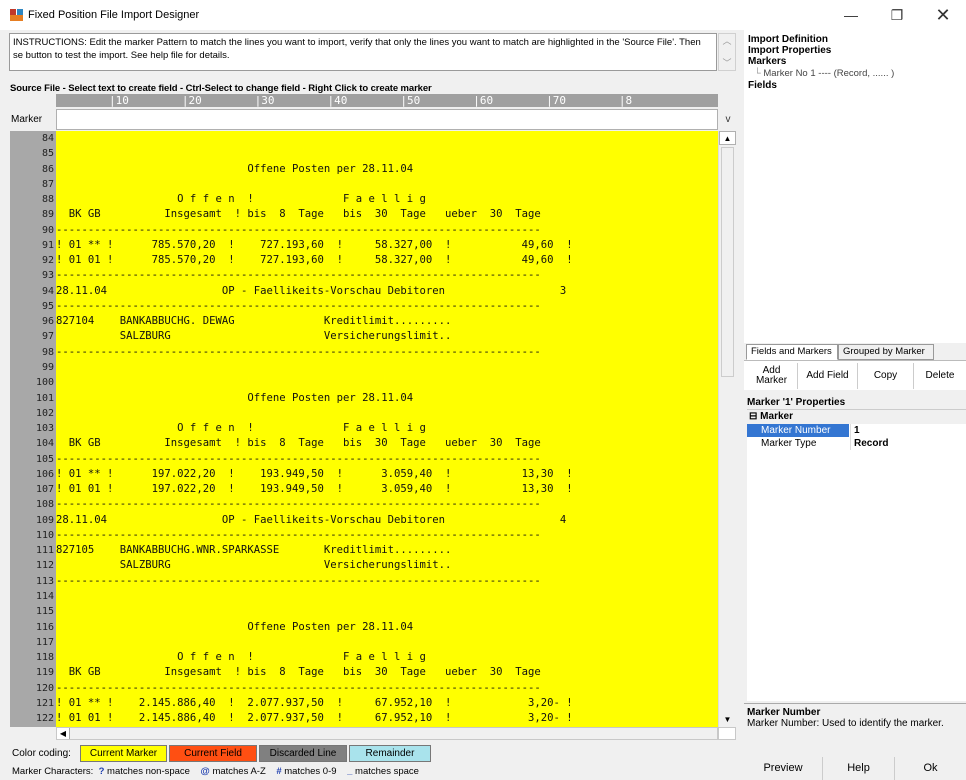 The width and height of the screenshot is (966, 780). Describe the element at coordinates (727, 262) in the screenshot. I see `scroll-thumb` at that location.